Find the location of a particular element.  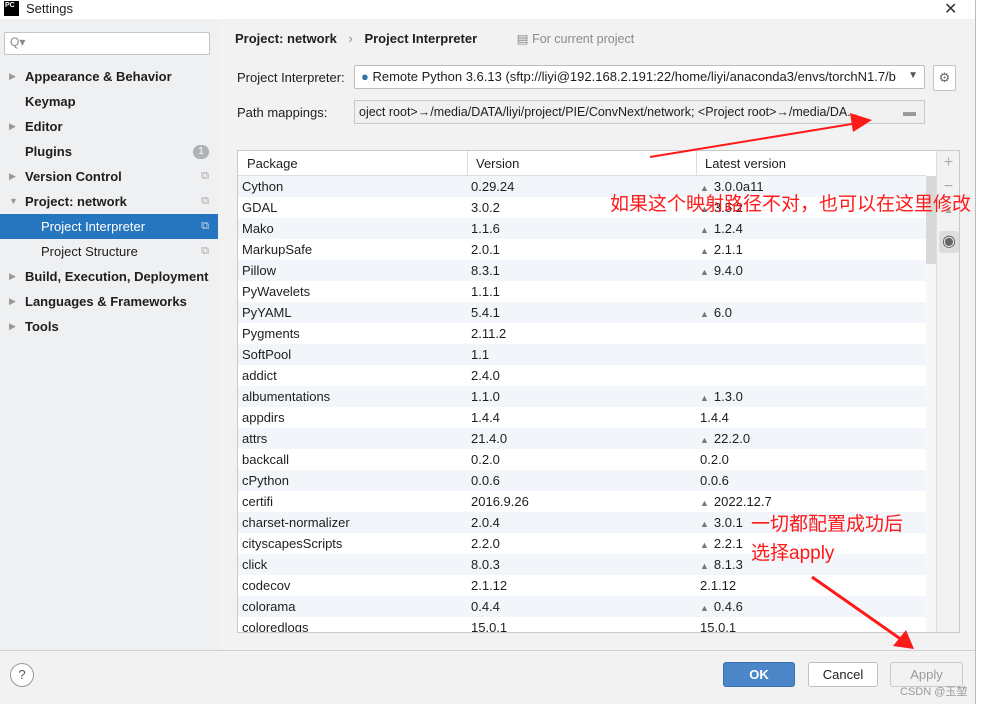

arrow-to-apply is located at coordinates (857, 608).